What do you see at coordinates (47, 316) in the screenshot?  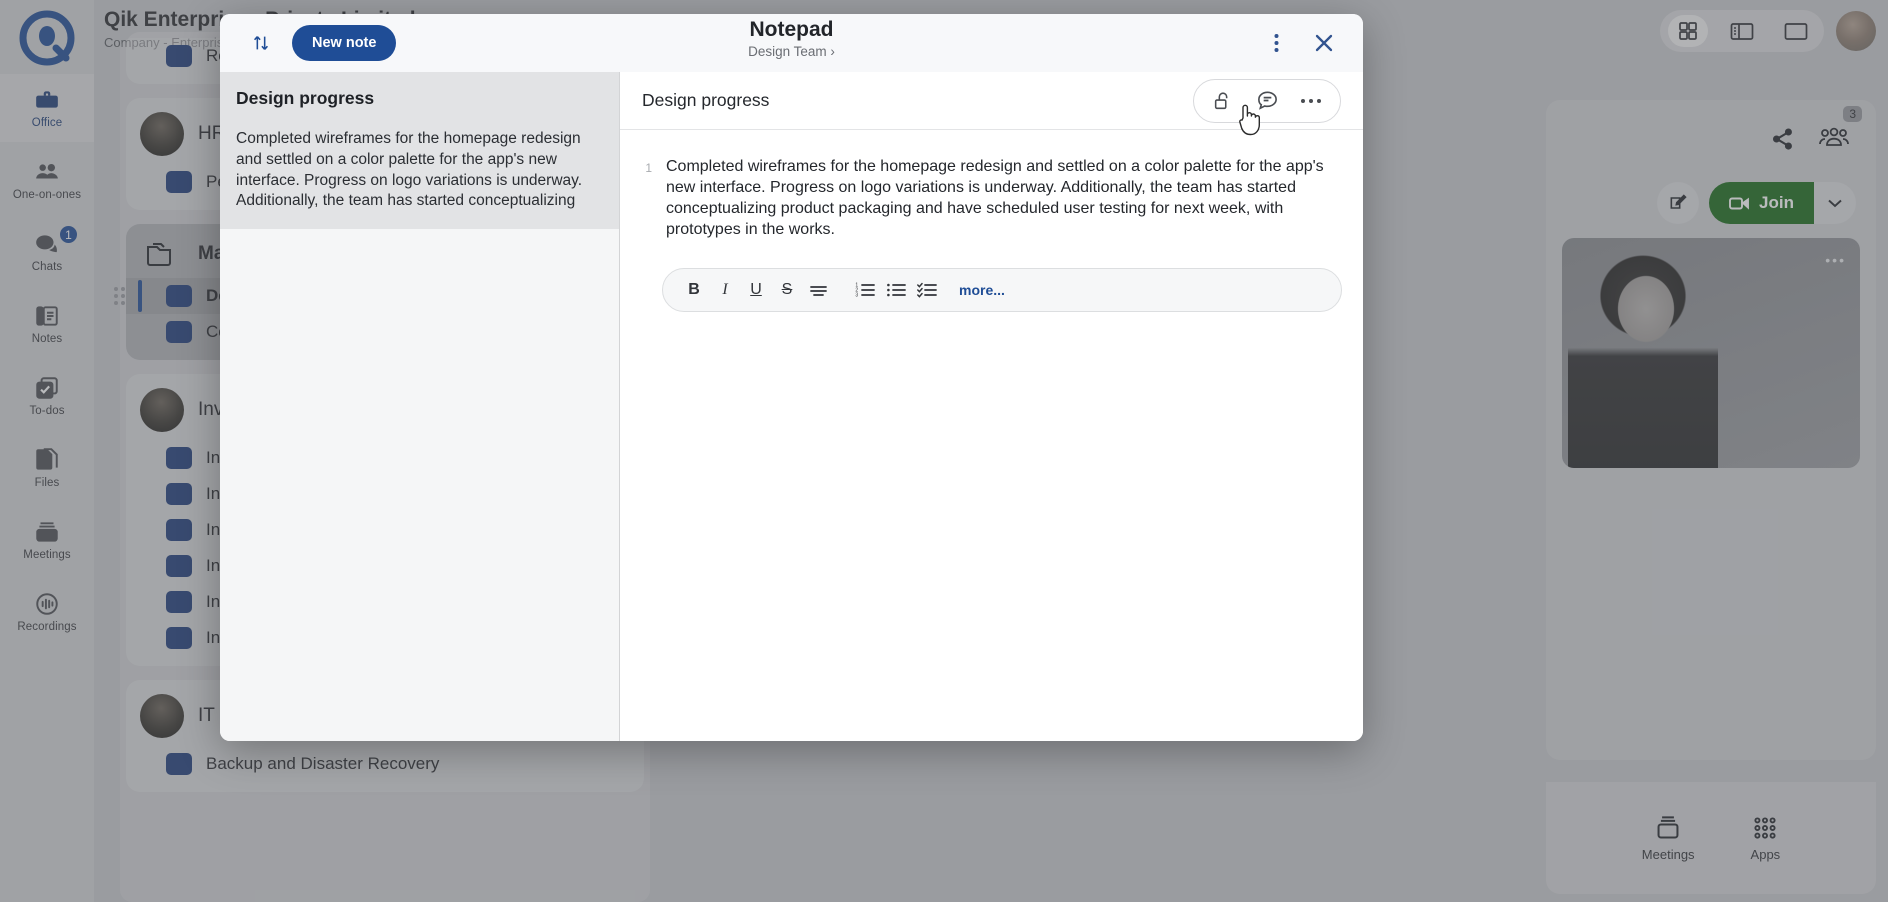 I see `notes-icon` at bounding box center [47, 316].